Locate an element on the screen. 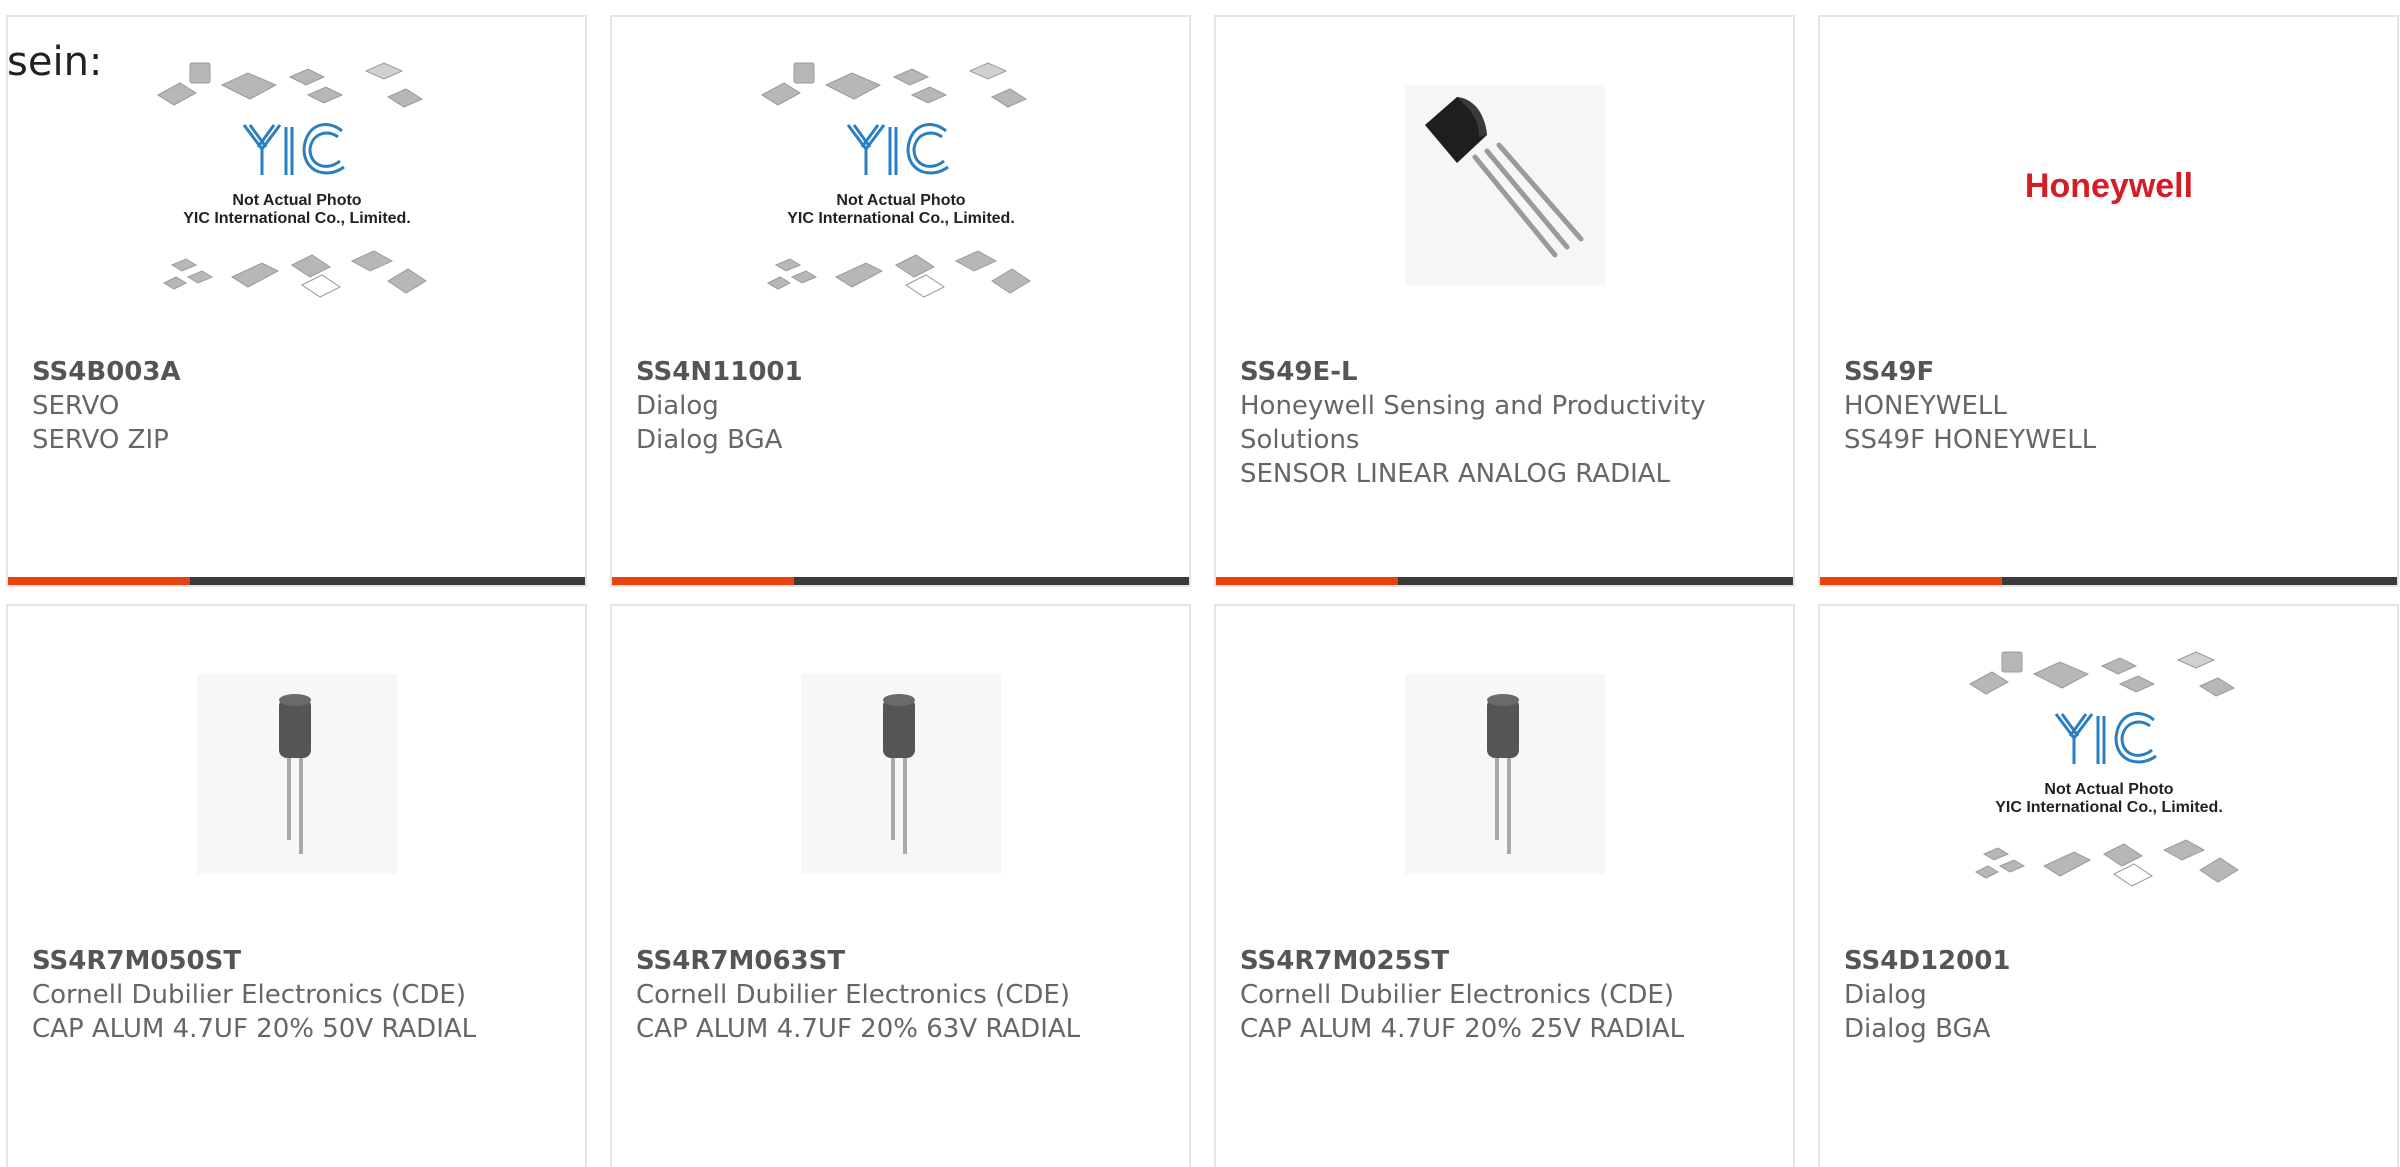  part-number-link: SS4D12001 is located at coordinates (2110, 961).